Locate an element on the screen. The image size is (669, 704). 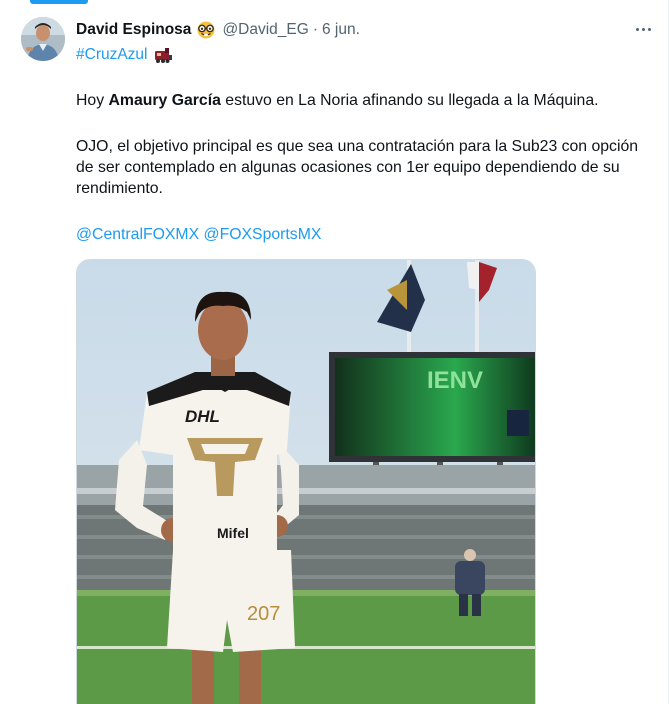
more-options-button is located at coordinates (643, 29).